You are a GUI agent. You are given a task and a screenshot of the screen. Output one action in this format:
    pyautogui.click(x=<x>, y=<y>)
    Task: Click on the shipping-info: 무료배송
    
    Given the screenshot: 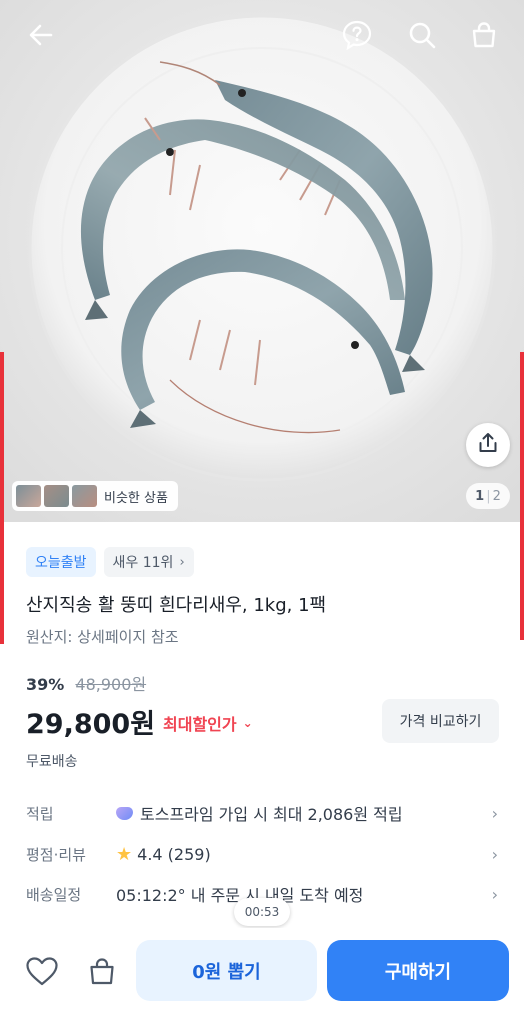 What is the action you would take?
    pyautogui.click(x=52, y=762)
    